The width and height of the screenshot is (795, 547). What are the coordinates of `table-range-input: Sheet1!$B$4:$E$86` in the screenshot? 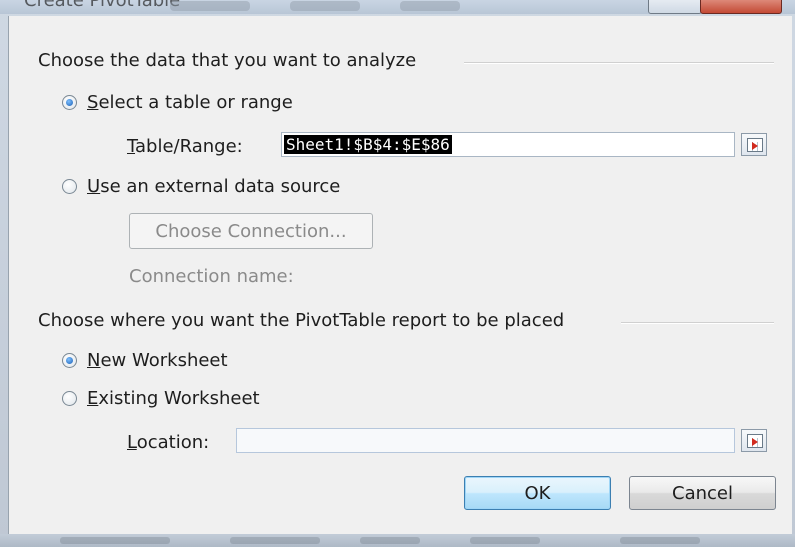 It's located at (508, 144).